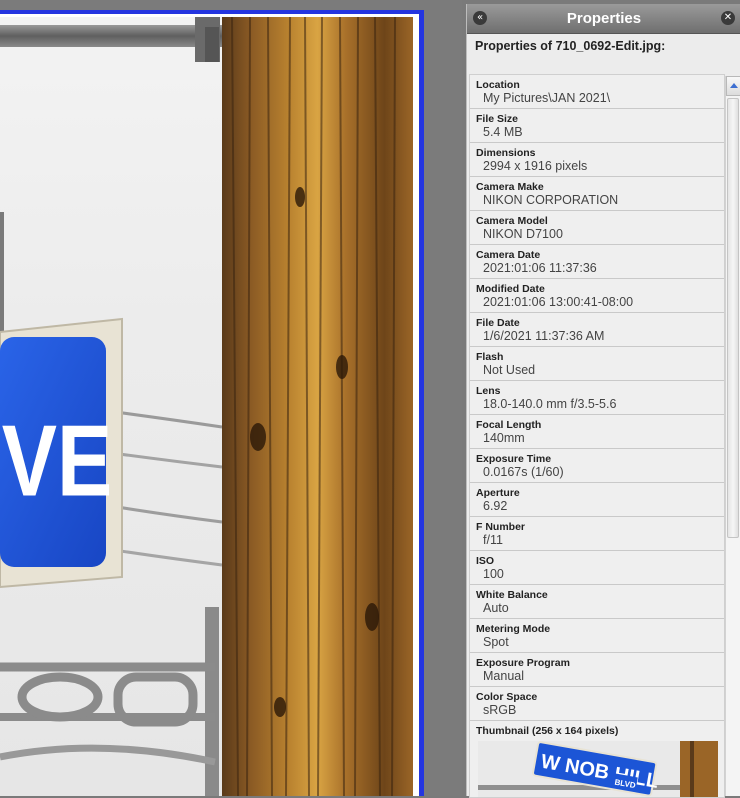  I want to click on scroll-up-button, so click(733, 86).